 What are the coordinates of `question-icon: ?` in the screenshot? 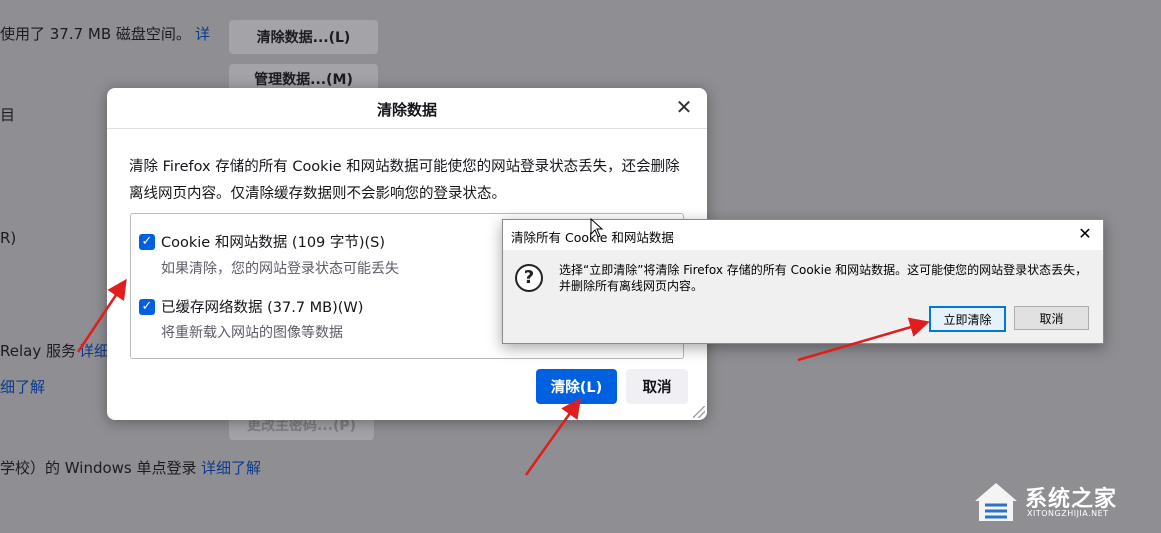 It's located at (529, 278).